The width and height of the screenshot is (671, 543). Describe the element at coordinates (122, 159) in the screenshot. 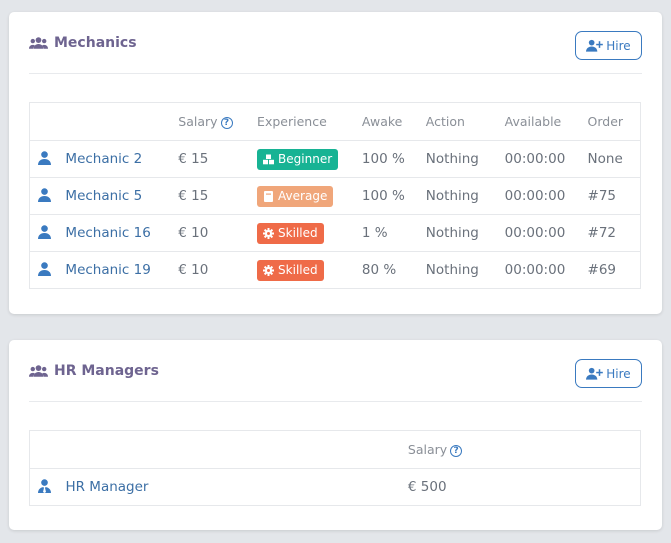

I see `mechanic-name: Mechanic 2` at that location.